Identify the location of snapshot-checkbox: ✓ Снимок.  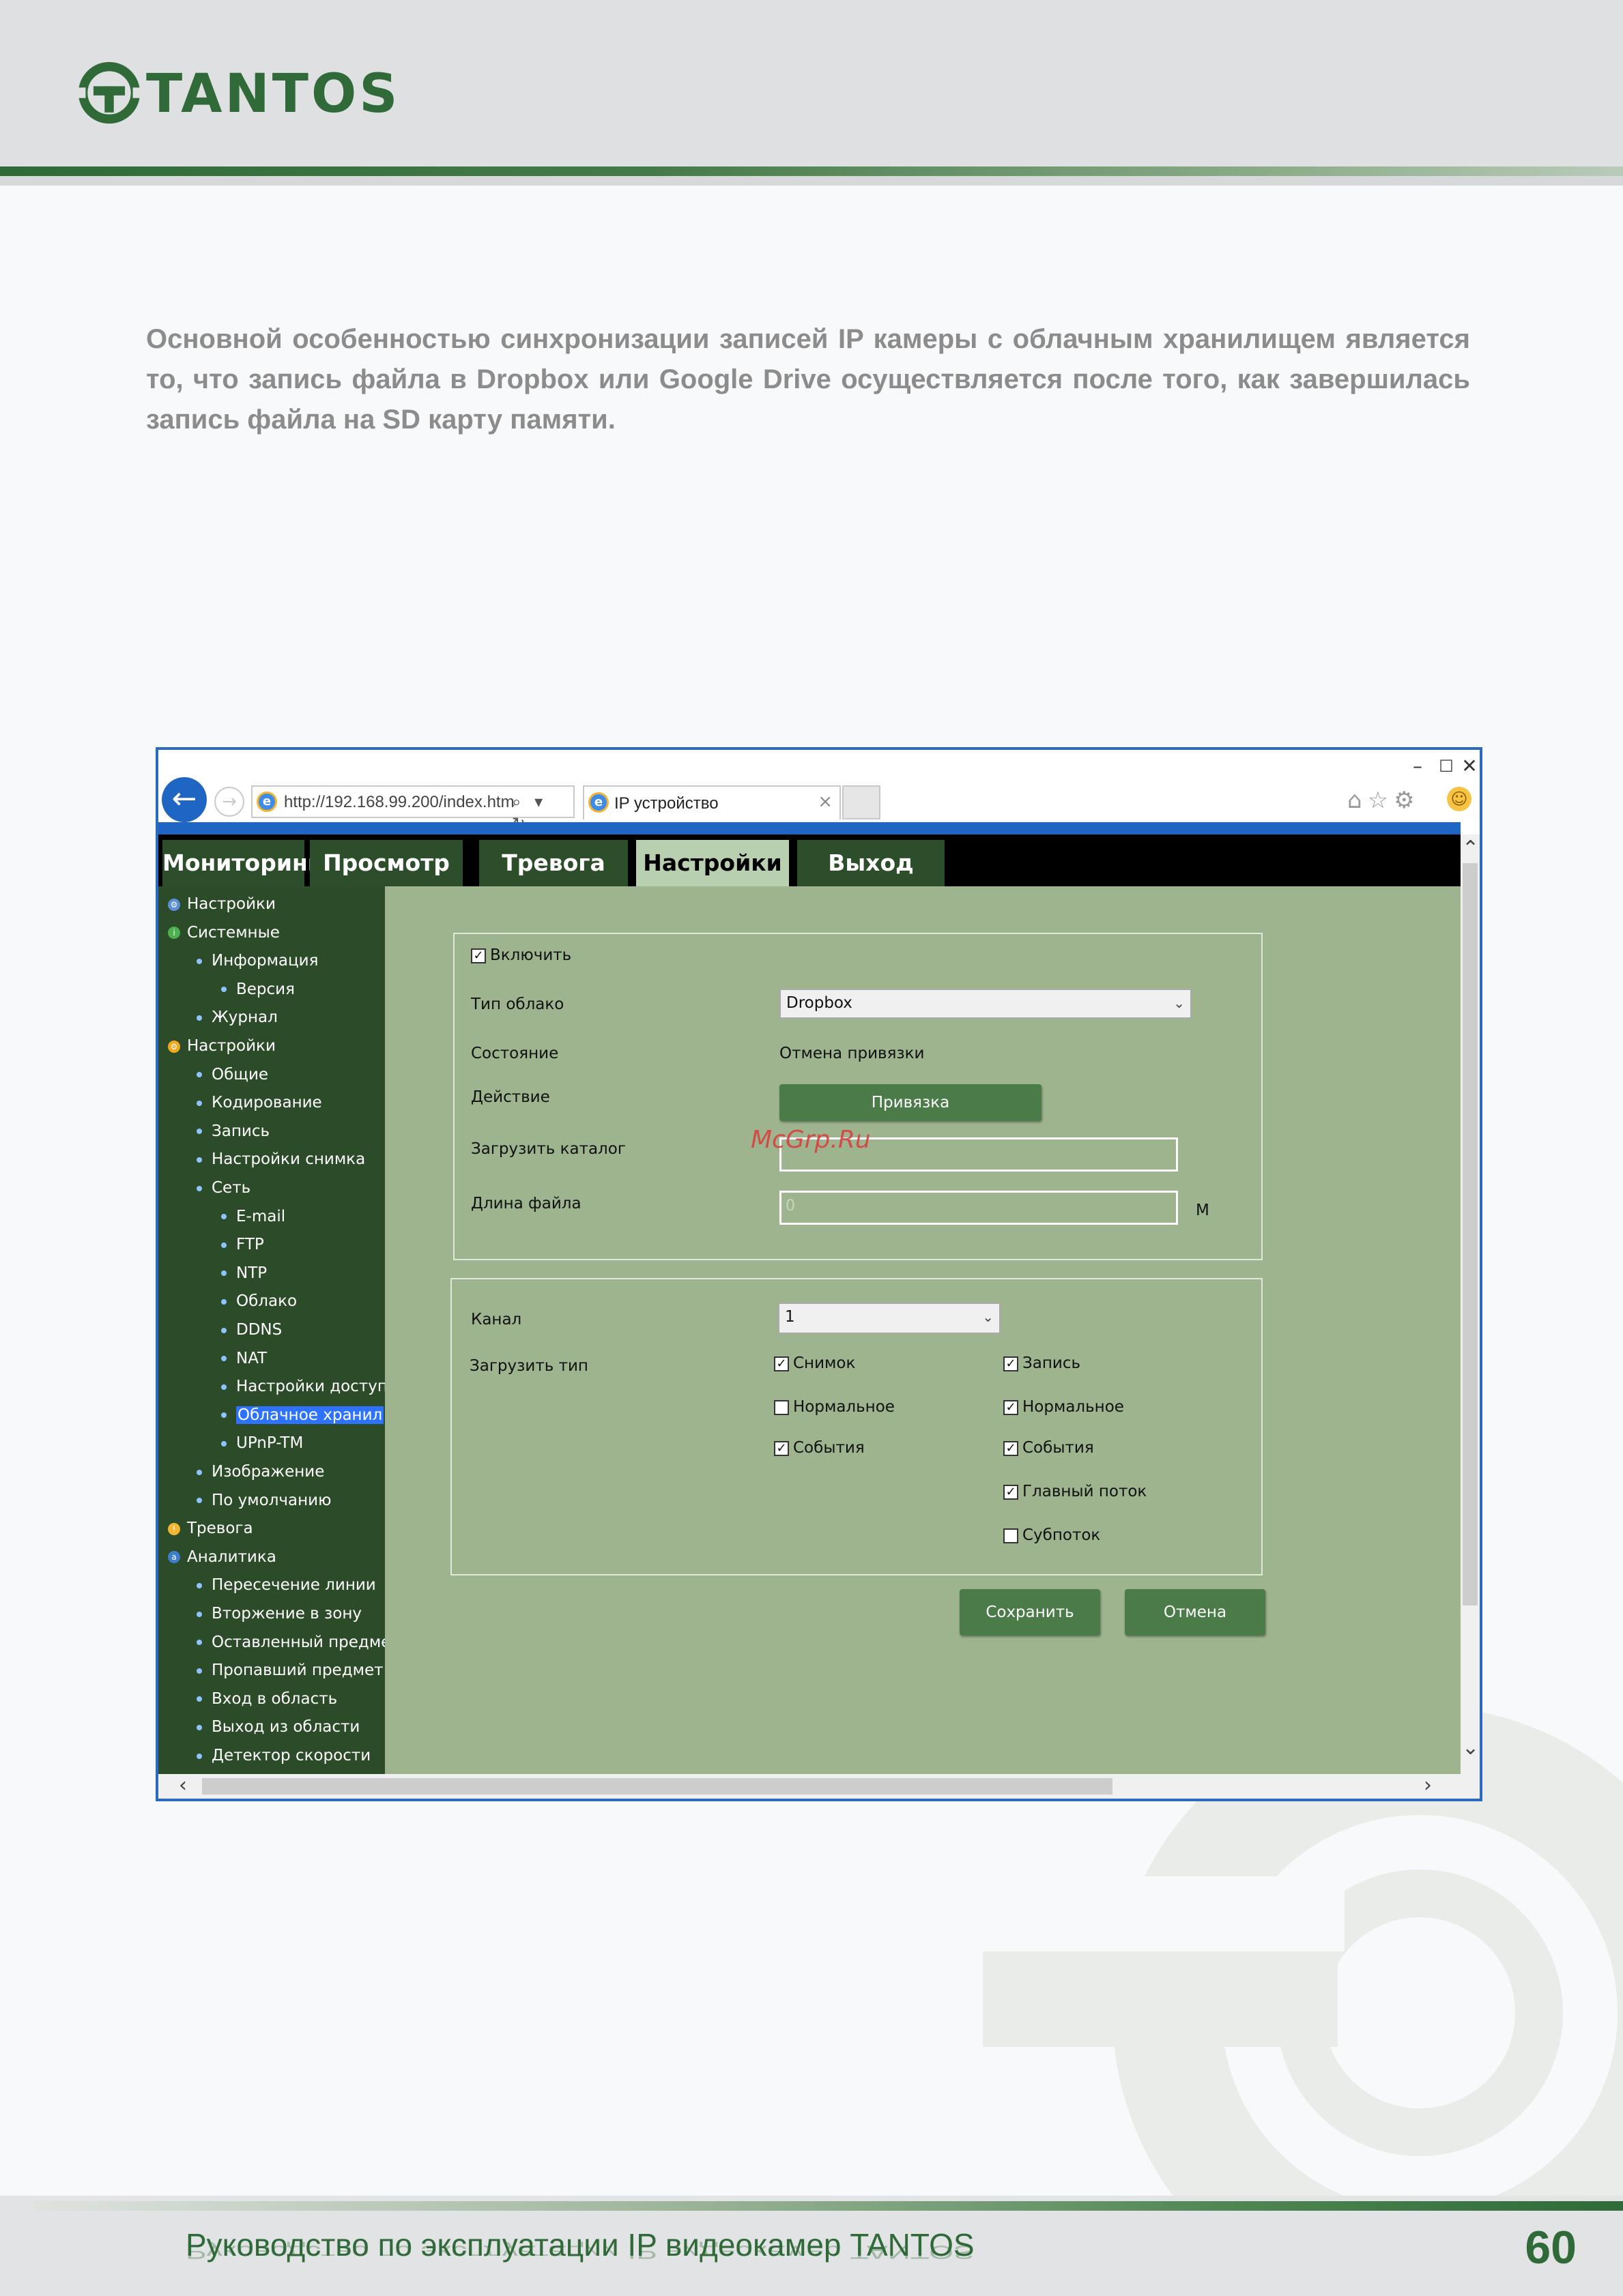
(814, 1363).